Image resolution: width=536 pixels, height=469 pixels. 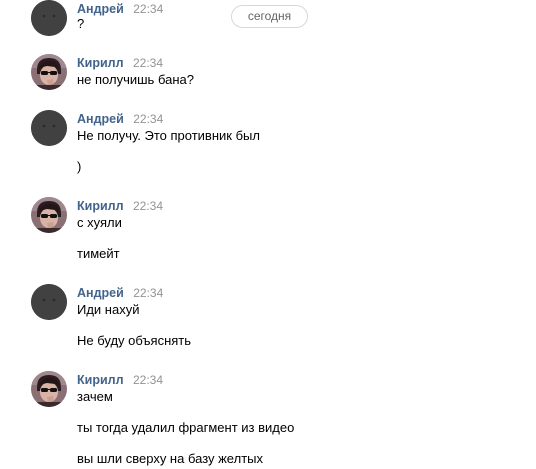 I want to click on message-text: Не буду объяснять, so click(x=134, y=340).